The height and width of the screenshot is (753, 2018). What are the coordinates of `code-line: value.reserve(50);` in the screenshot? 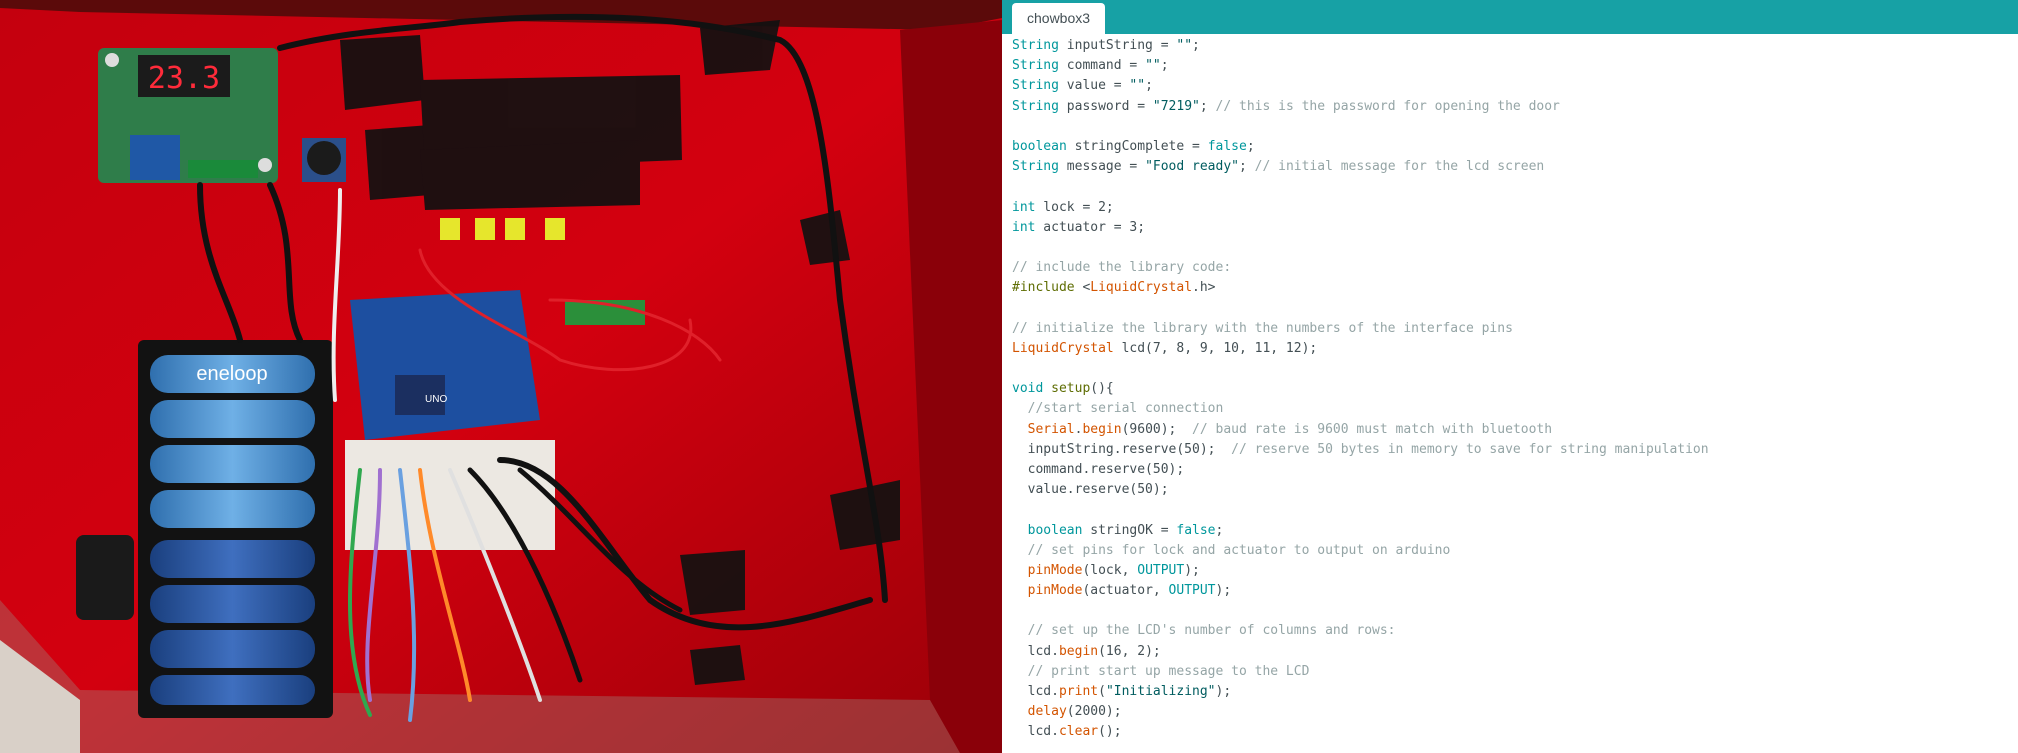 It's located at (1515, 490).